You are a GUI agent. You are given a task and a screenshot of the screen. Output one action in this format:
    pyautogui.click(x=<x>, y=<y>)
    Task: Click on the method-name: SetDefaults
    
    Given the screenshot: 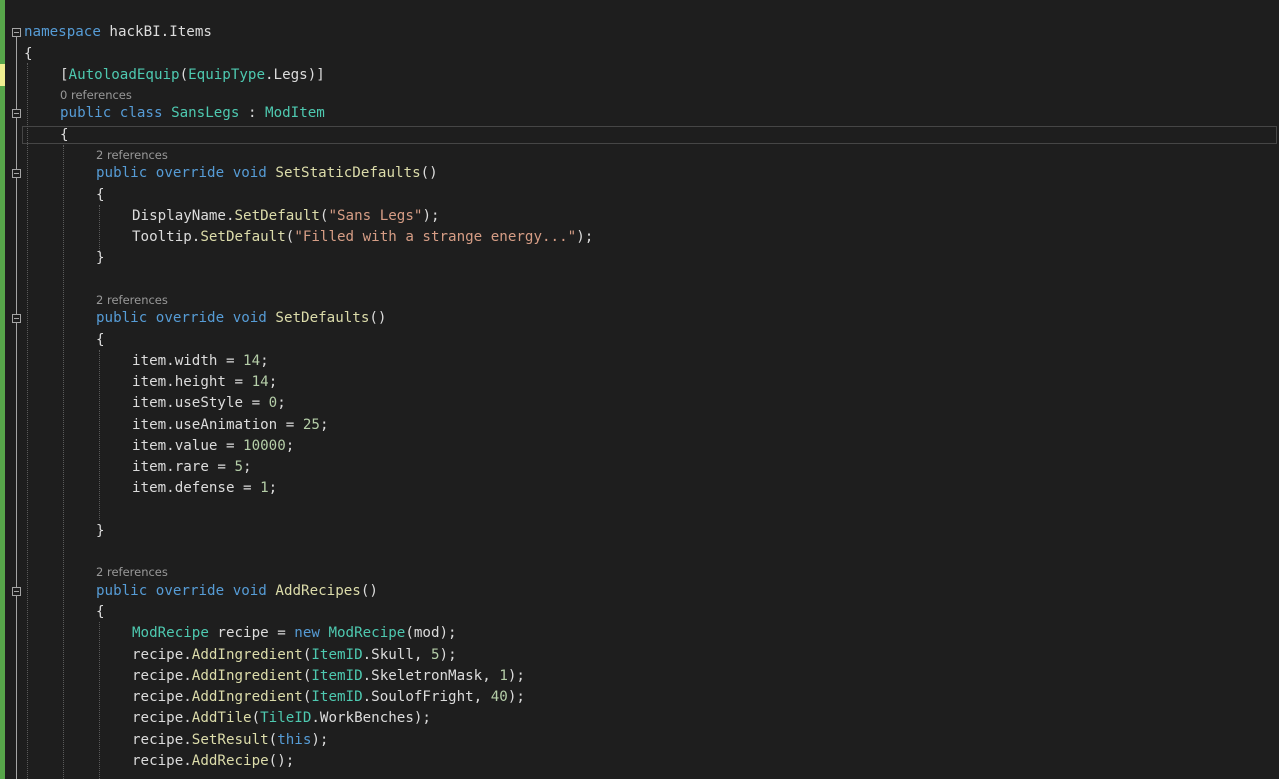 What is the action you would take?
    pyautogui.click(x=322, y=318)
    